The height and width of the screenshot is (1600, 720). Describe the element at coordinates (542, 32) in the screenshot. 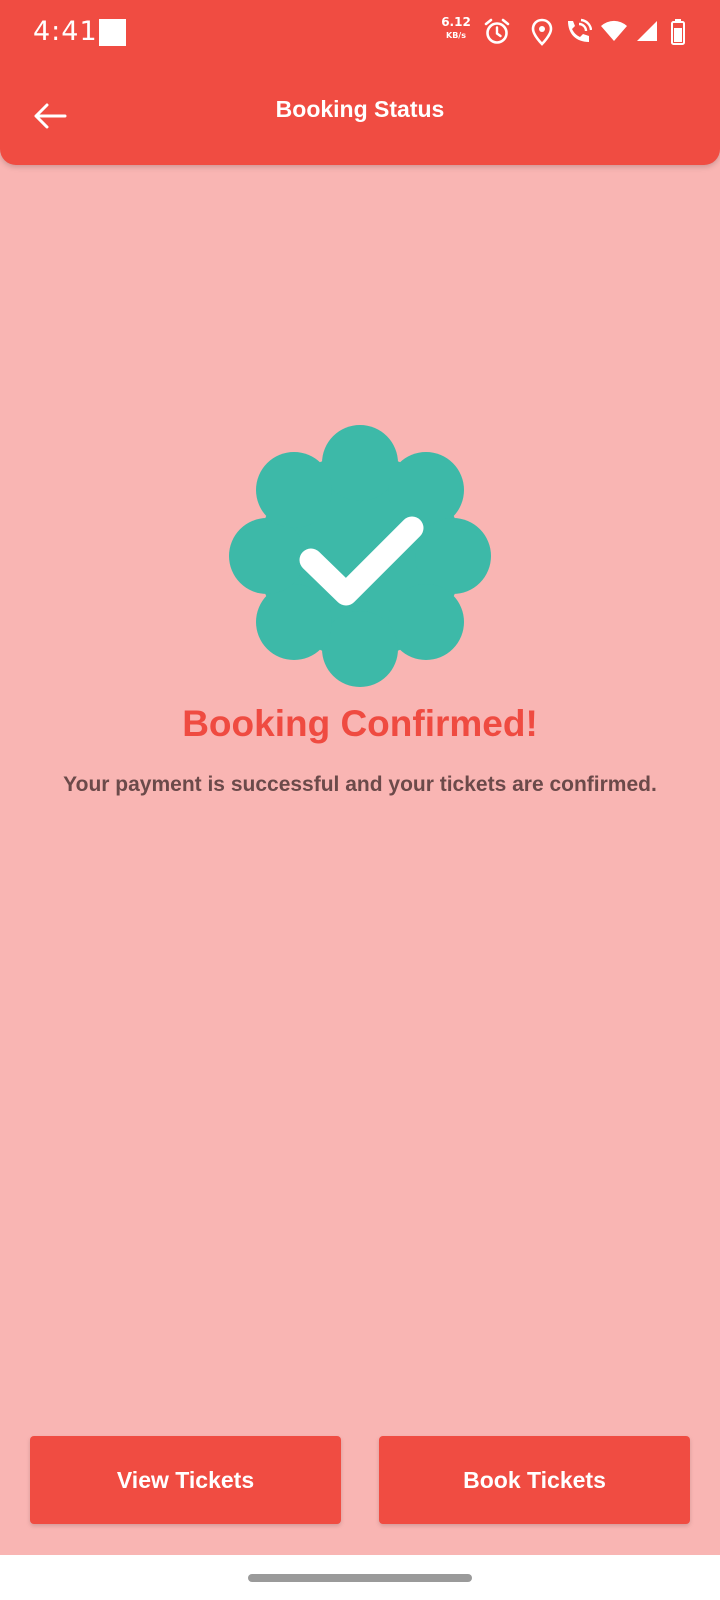

I see `location-icon` at that location.